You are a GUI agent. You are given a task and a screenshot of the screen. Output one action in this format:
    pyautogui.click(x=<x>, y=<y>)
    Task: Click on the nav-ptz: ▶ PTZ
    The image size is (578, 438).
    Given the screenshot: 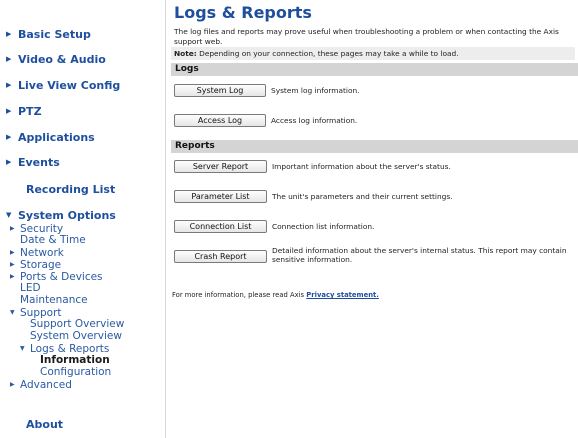 What is the action you would take?
    pyautogui.click(x=24, y=111)
    